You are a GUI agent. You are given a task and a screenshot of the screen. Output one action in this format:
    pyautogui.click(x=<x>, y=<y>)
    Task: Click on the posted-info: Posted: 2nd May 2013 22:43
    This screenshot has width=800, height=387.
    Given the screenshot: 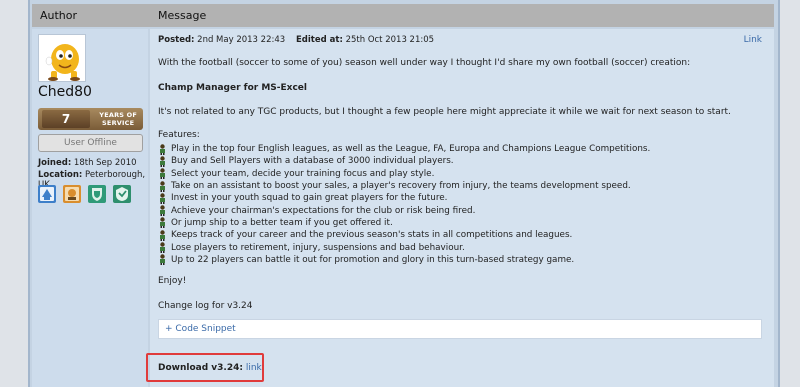 What is the action you would take?
    pyautogui.click(x=221, y=40)
    